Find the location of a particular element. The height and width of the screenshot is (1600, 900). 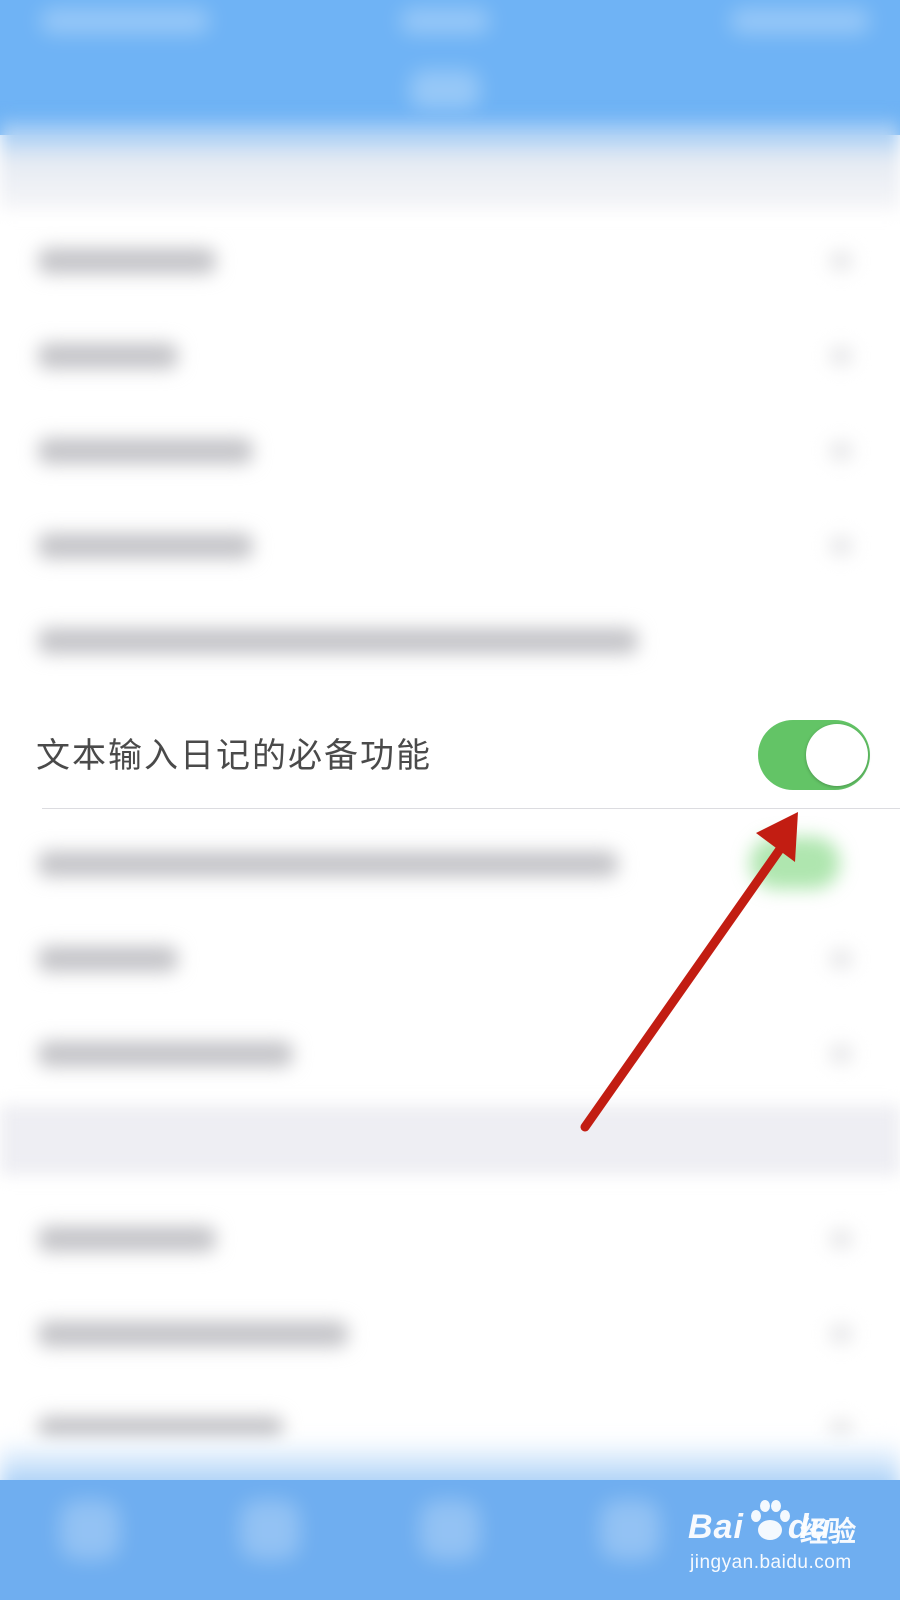

status-bar-blurred is located at coordinates (125, 21).